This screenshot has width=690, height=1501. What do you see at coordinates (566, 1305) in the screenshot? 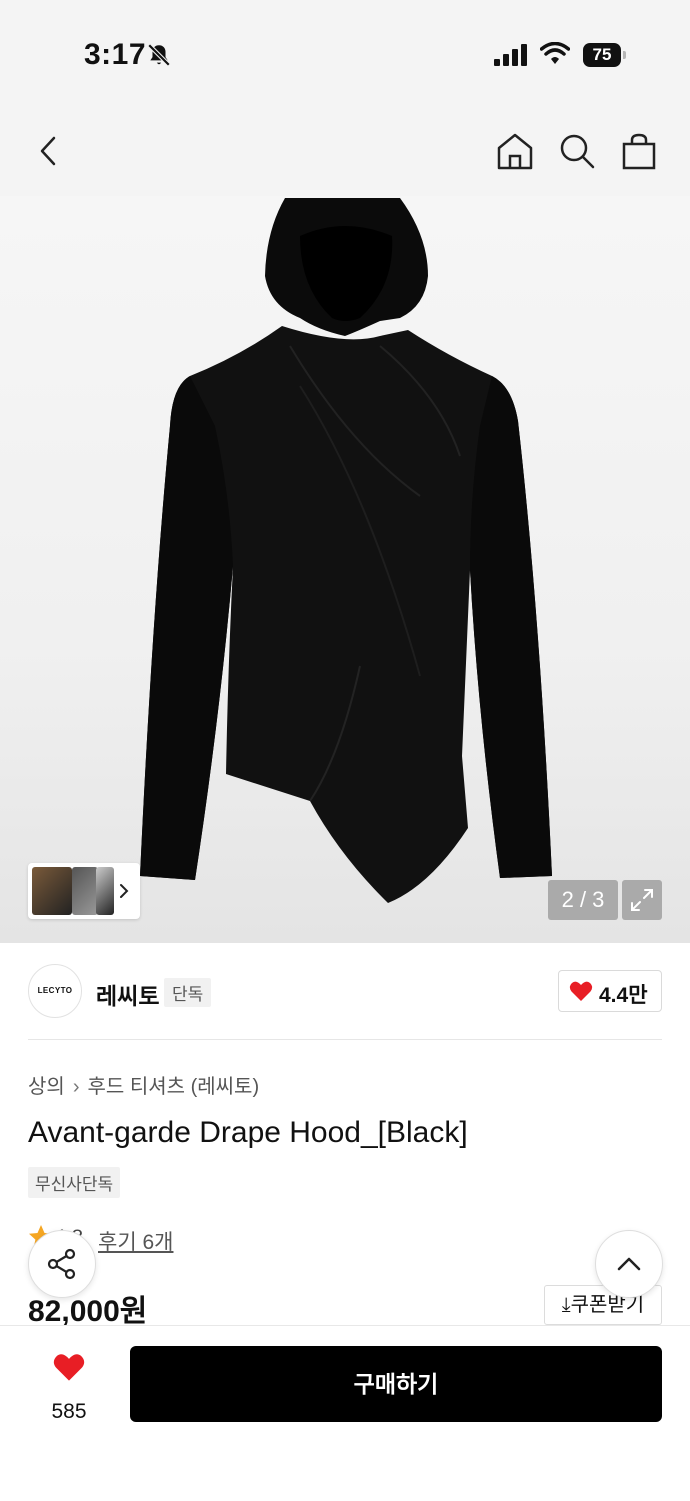
I see `download-icon: ⤓` at bounding box center [566, 1305].